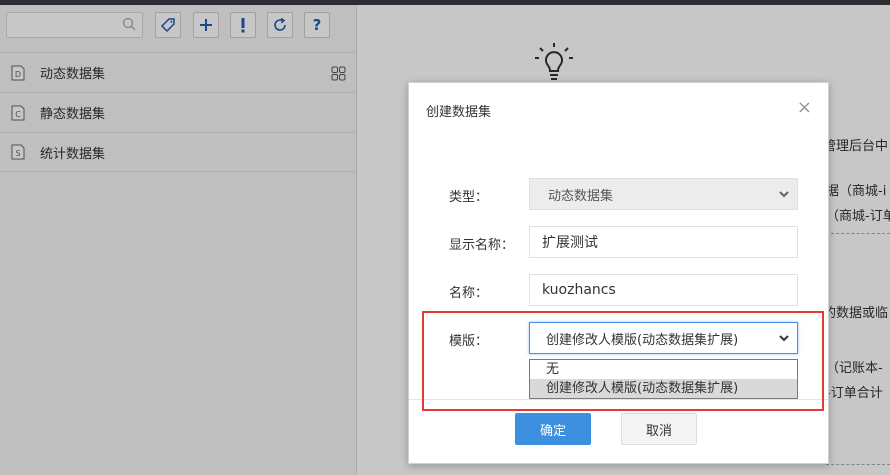  Describe the element at coordinates (581, 196) in the screenshot. I see `type-value: 动态数据集` at that location.